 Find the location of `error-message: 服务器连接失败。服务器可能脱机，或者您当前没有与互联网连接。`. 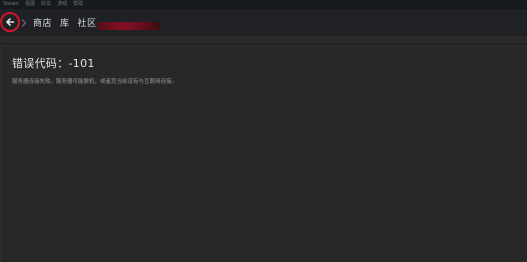

error-message: 服务器连接失败。服务器可能脱机，或者您当前没有与互联网连接。 is located at coordinates (95, 82).